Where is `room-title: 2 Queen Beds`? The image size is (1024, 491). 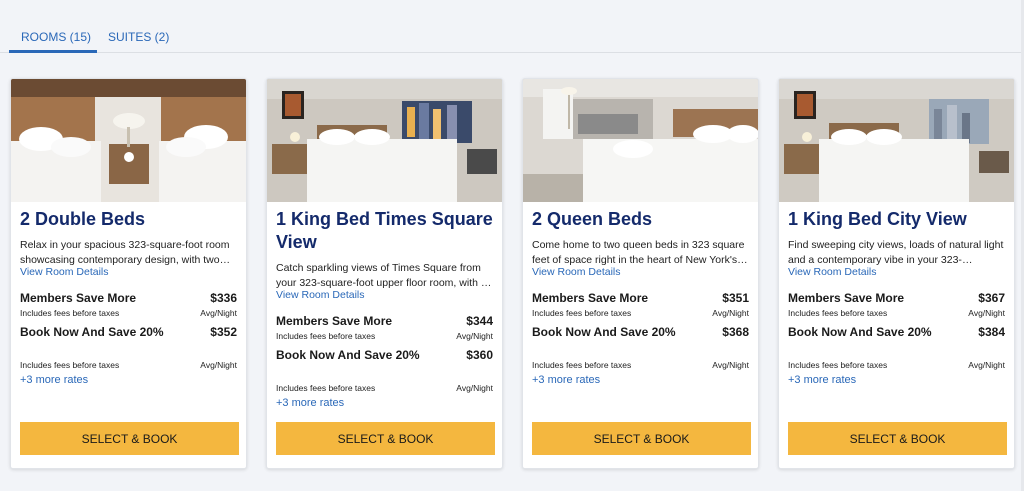 room-title: 2 Queen Beds is located at coordinates (592, 219).